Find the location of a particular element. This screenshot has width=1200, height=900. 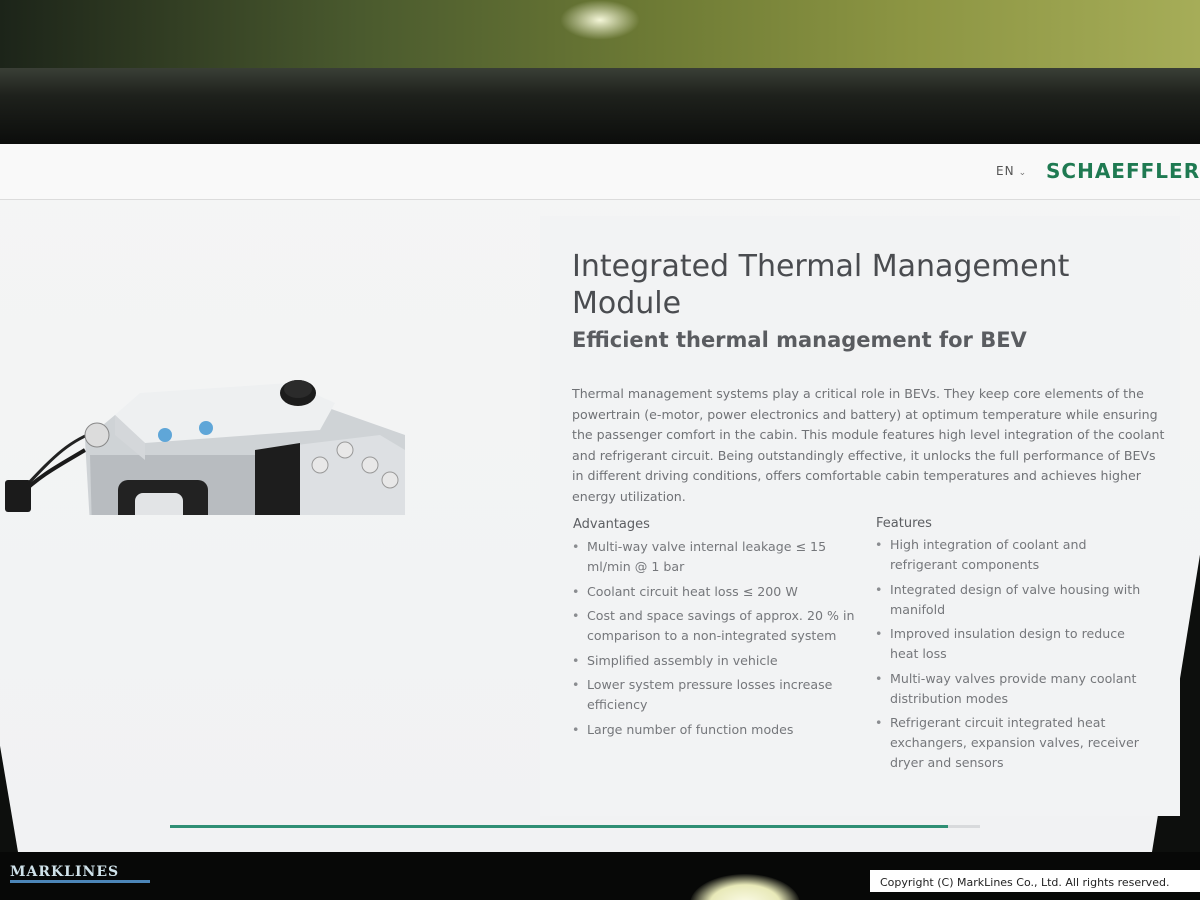

watermark-logo: MARKLINES is located at coordinates (80, 873).